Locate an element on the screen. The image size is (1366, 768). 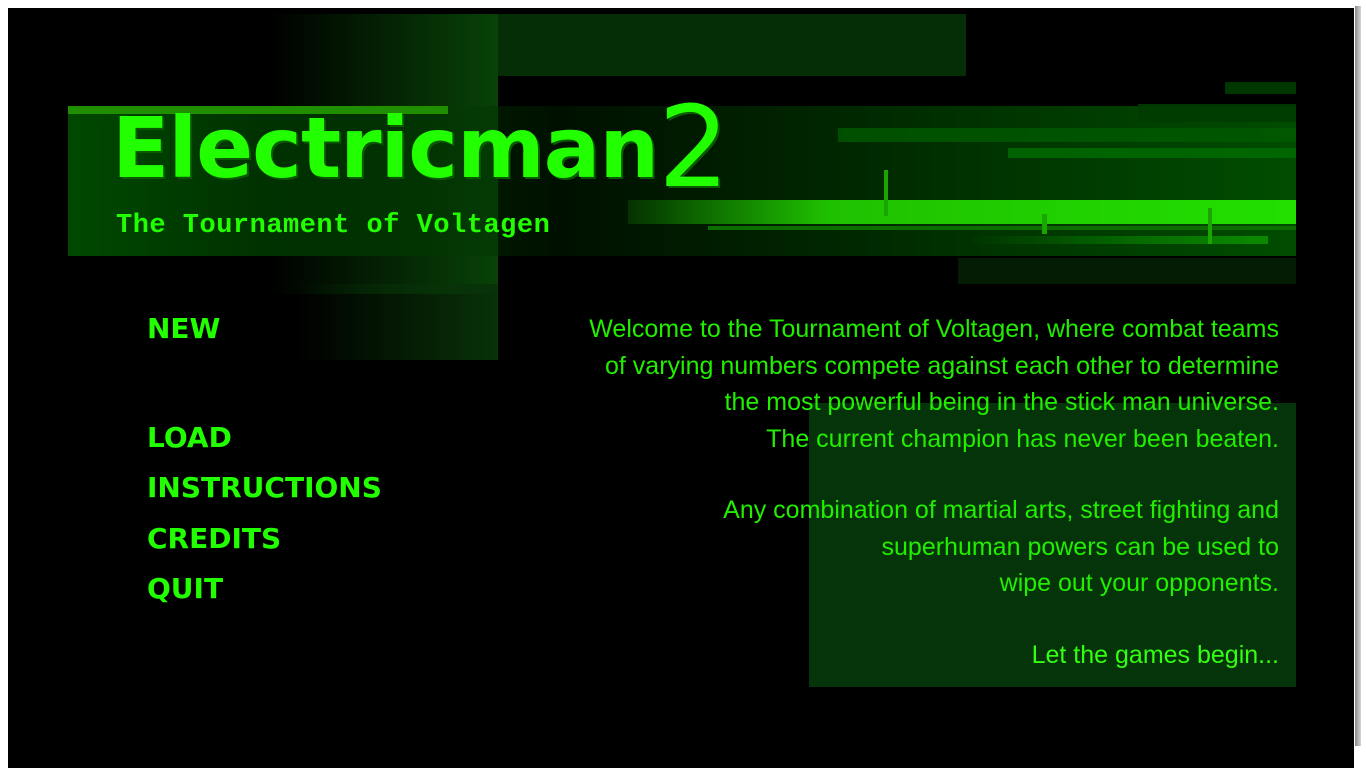
bg-panel-top is located at coordinates (732, 45).